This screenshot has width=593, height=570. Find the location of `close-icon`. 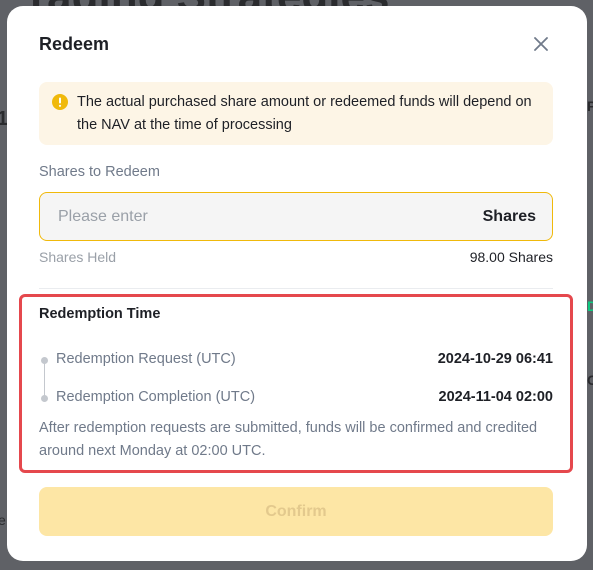

close-icon is located at coordinates (541, 44).